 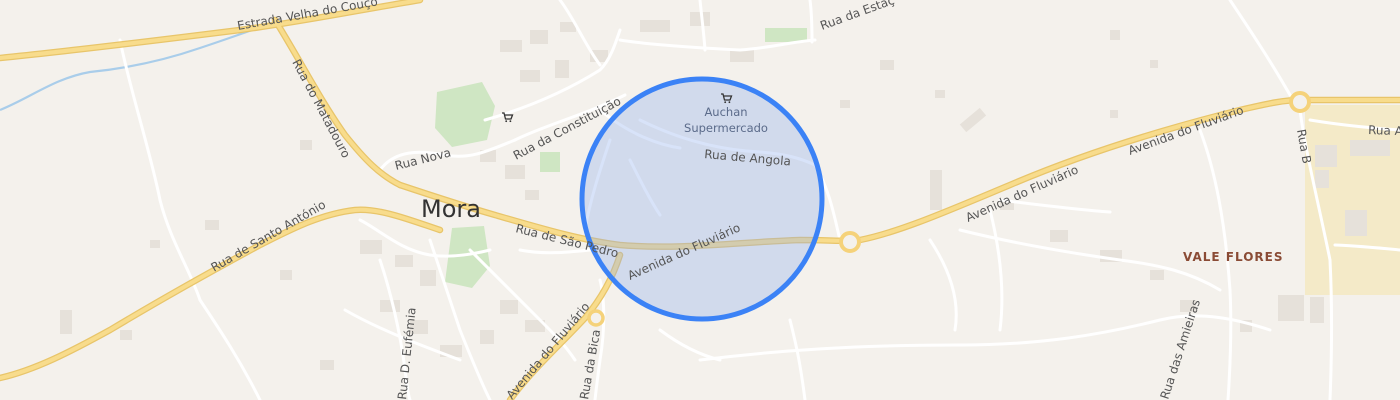 I want to click on poi-name-line2: Supermercado, so click(x=726, y=128).